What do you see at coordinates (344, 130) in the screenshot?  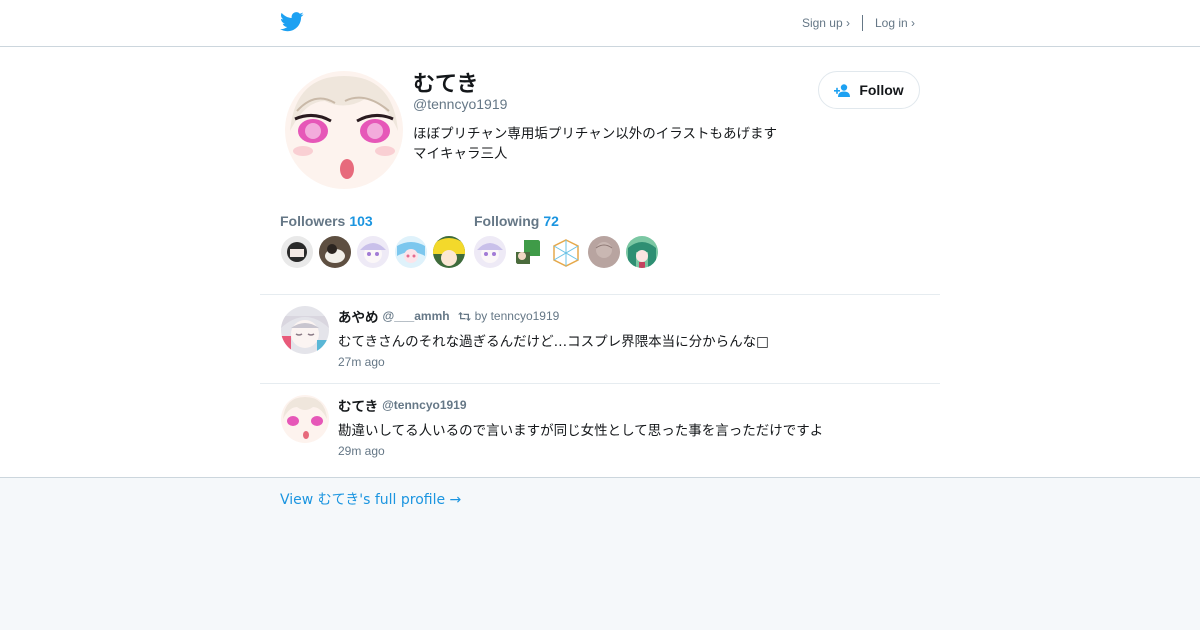 I see `profile-avatar` at bounding box center [344, 130].